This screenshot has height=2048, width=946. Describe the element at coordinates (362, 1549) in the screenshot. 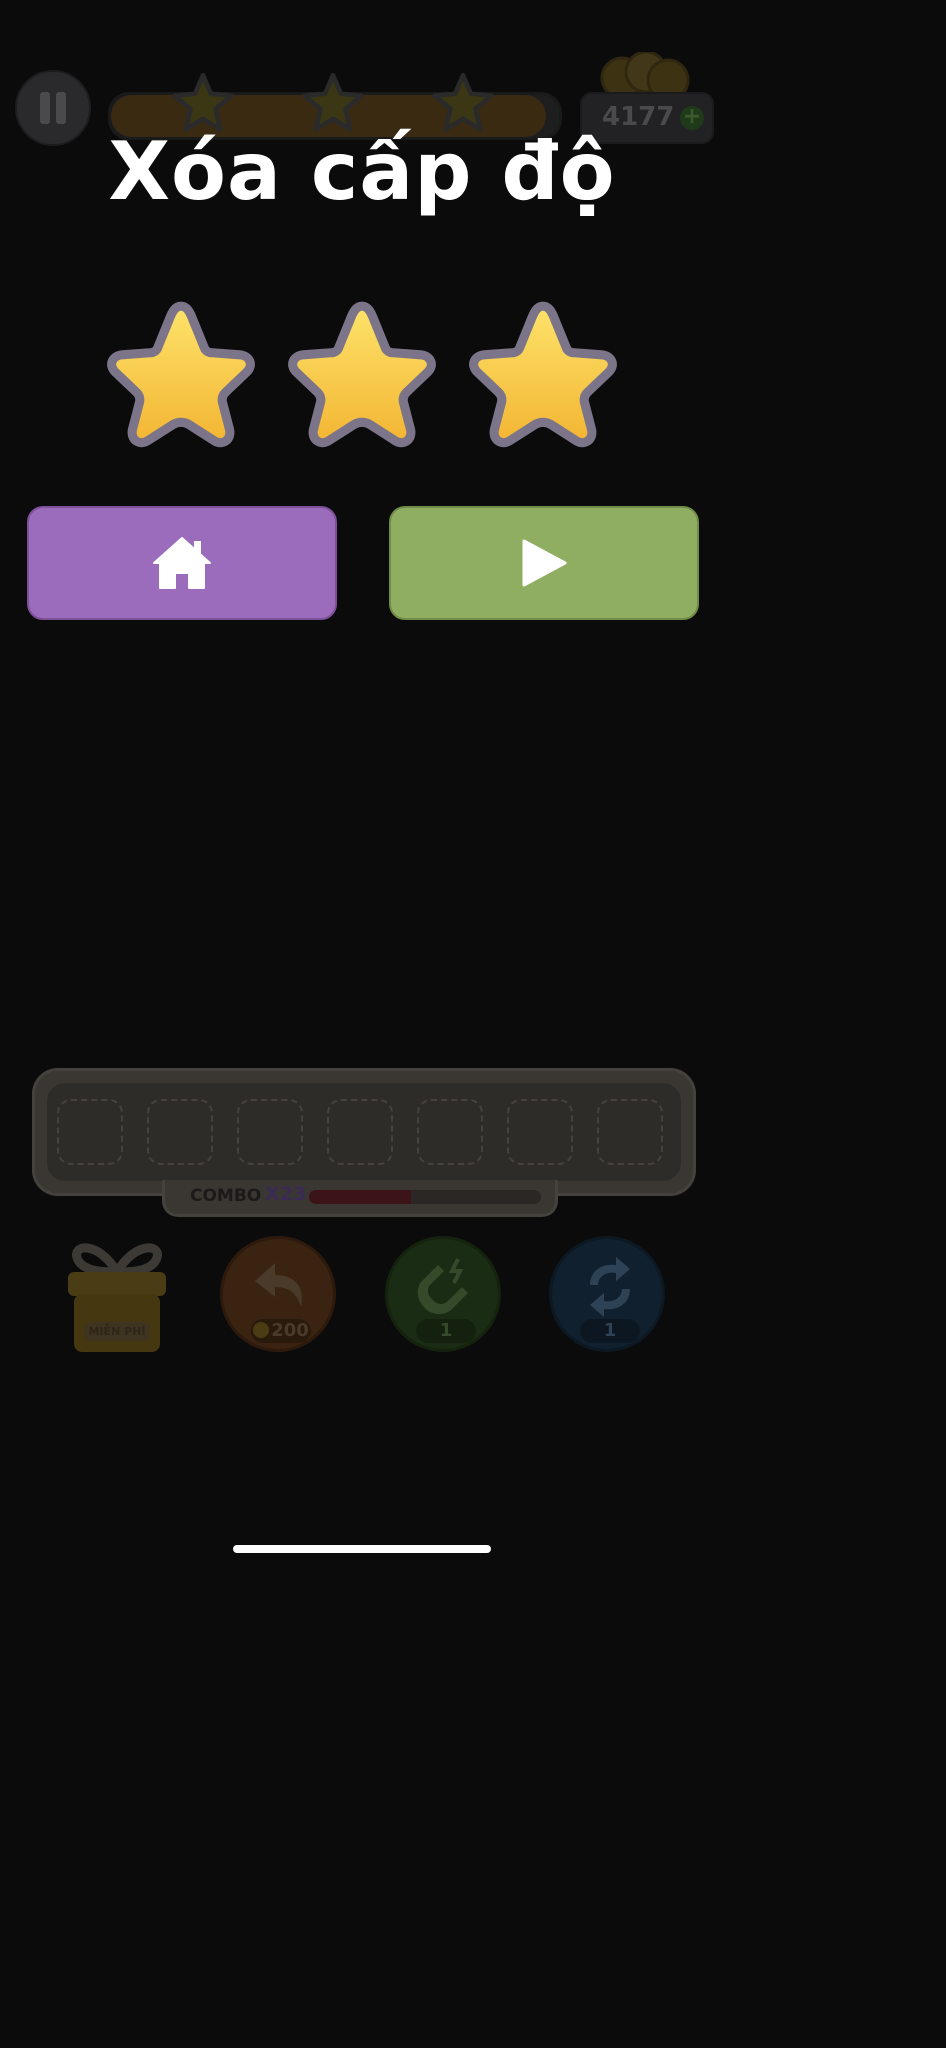

I see `home-indicator` at that location.